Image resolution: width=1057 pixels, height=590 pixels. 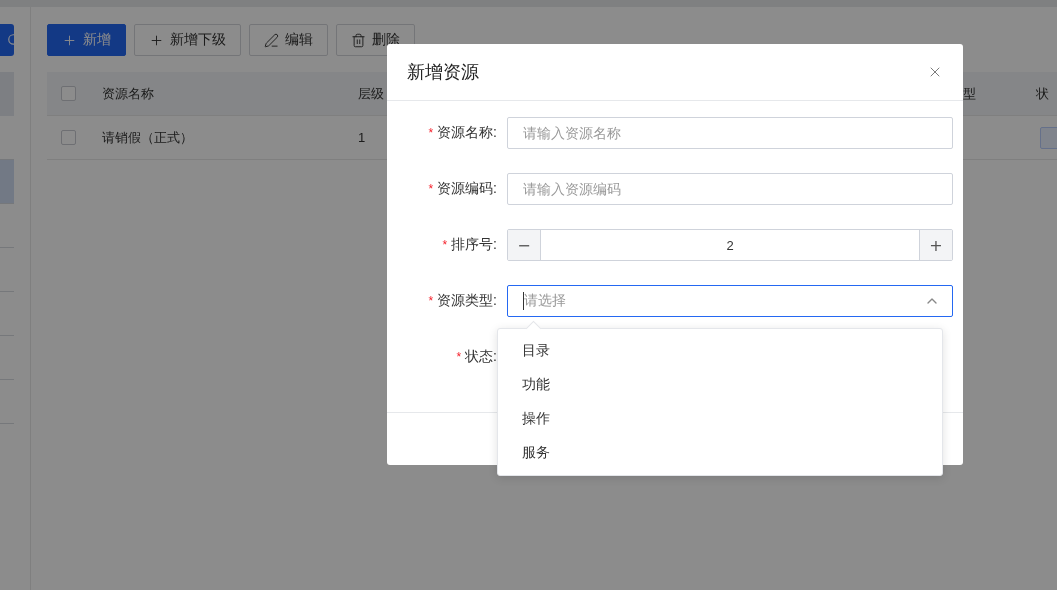 I want to click on dropdown-option: 目录, so click(x=720, y=351).